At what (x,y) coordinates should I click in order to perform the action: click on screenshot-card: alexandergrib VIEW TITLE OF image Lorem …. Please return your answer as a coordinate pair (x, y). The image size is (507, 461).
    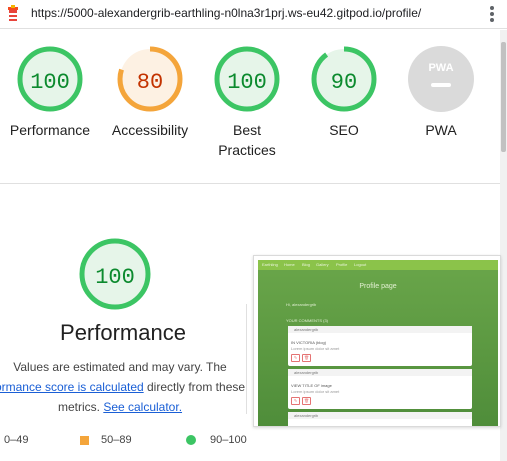
    Looking at the image, I should click on (380, 389).